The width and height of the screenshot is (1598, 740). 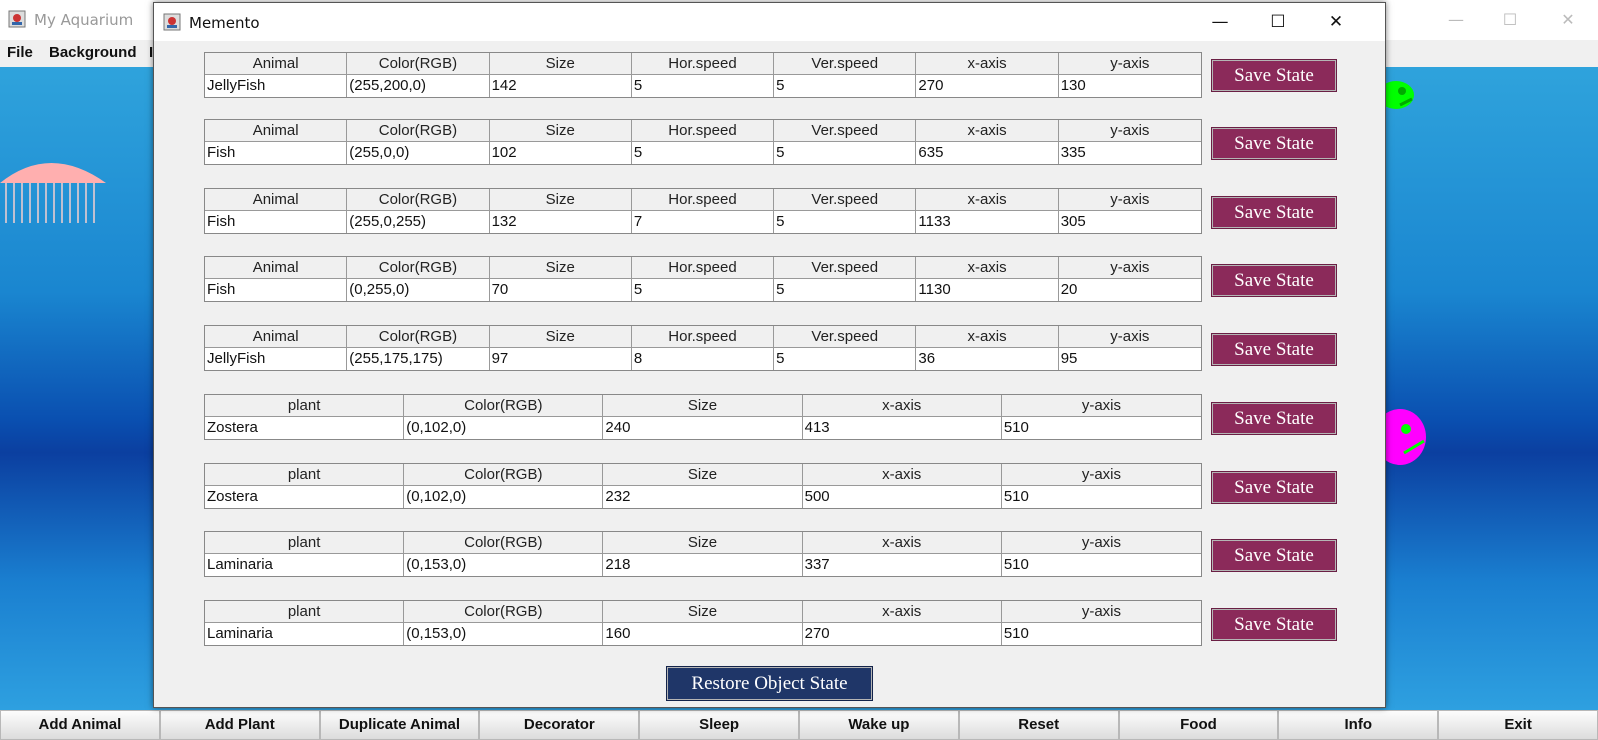 I want to click on add-plant-button: Add Plant, so click(x=239, y=725).